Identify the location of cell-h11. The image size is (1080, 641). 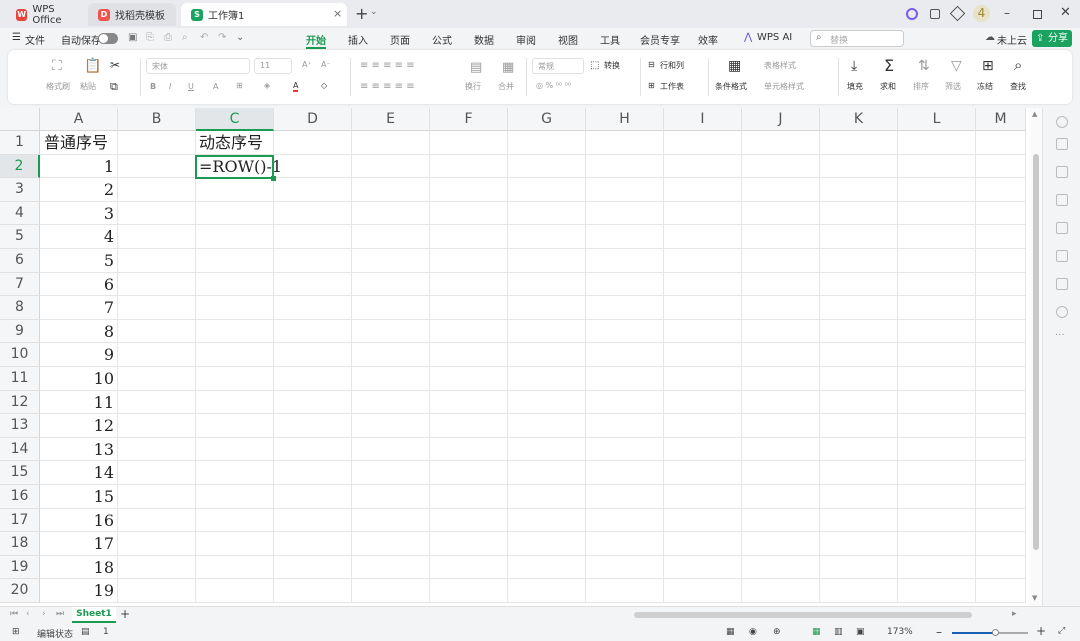
(625, 379).